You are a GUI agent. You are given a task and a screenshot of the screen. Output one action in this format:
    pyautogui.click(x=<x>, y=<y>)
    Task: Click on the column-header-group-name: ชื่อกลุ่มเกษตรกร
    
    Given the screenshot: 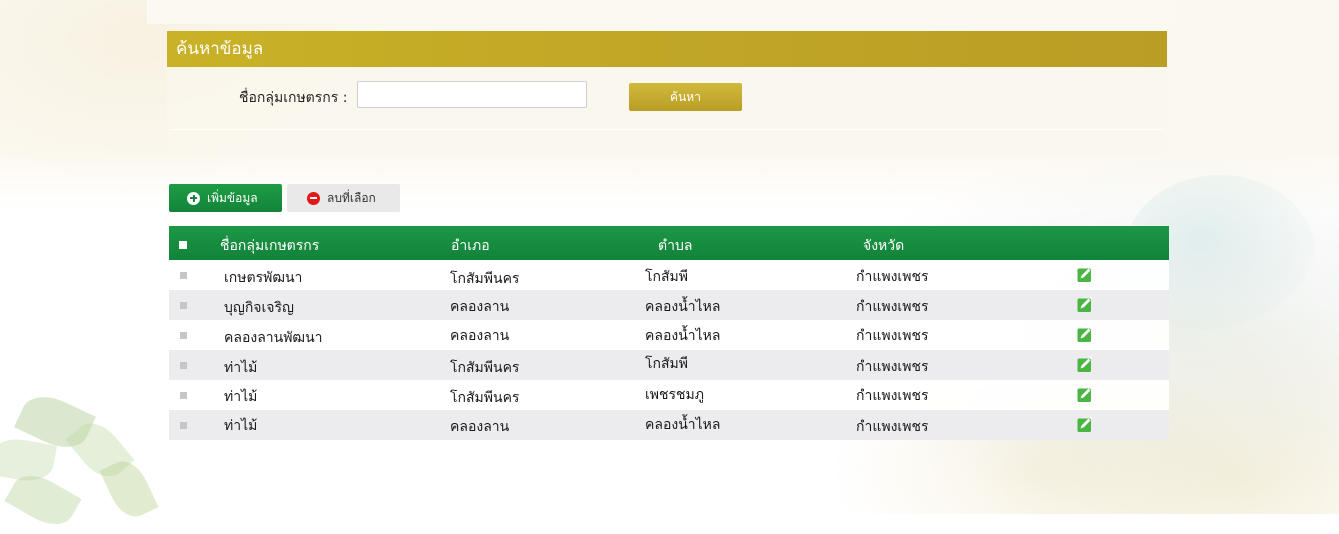 What is the action you would take?
    pyautogui.click(x=269, y=246)
    